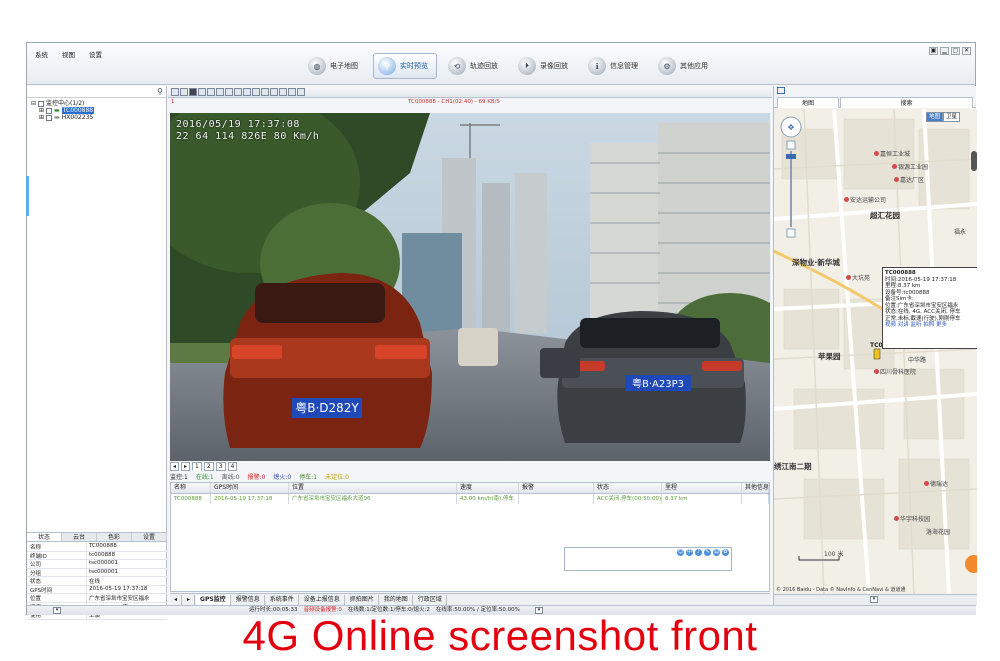 Image resolution: width=1000 pixels, height=661 pixels. Describe the element at coordinates (208, 466) in the screenshot. I see `page-tab: 2` at that location.